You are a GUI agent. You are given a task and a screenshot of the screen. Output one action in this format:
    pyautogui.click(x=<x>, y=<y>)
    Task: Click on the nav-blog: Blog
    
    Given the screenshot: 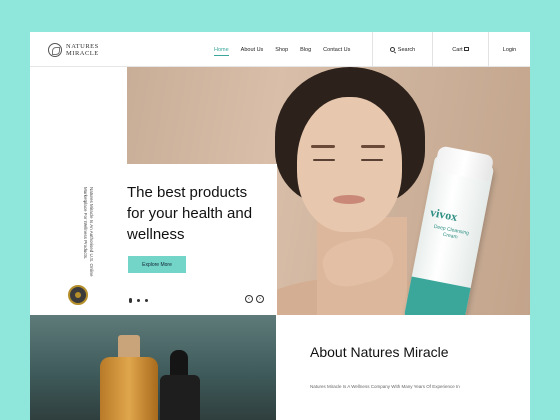 What is the action you would take?
    pyautogui.click(x=305, y=50)
    